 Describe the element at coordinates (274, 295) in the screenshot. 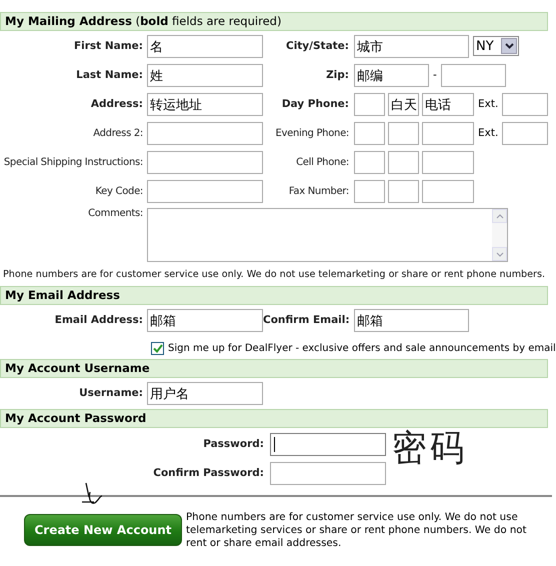

I see `section-header: My Email Address` at that location.